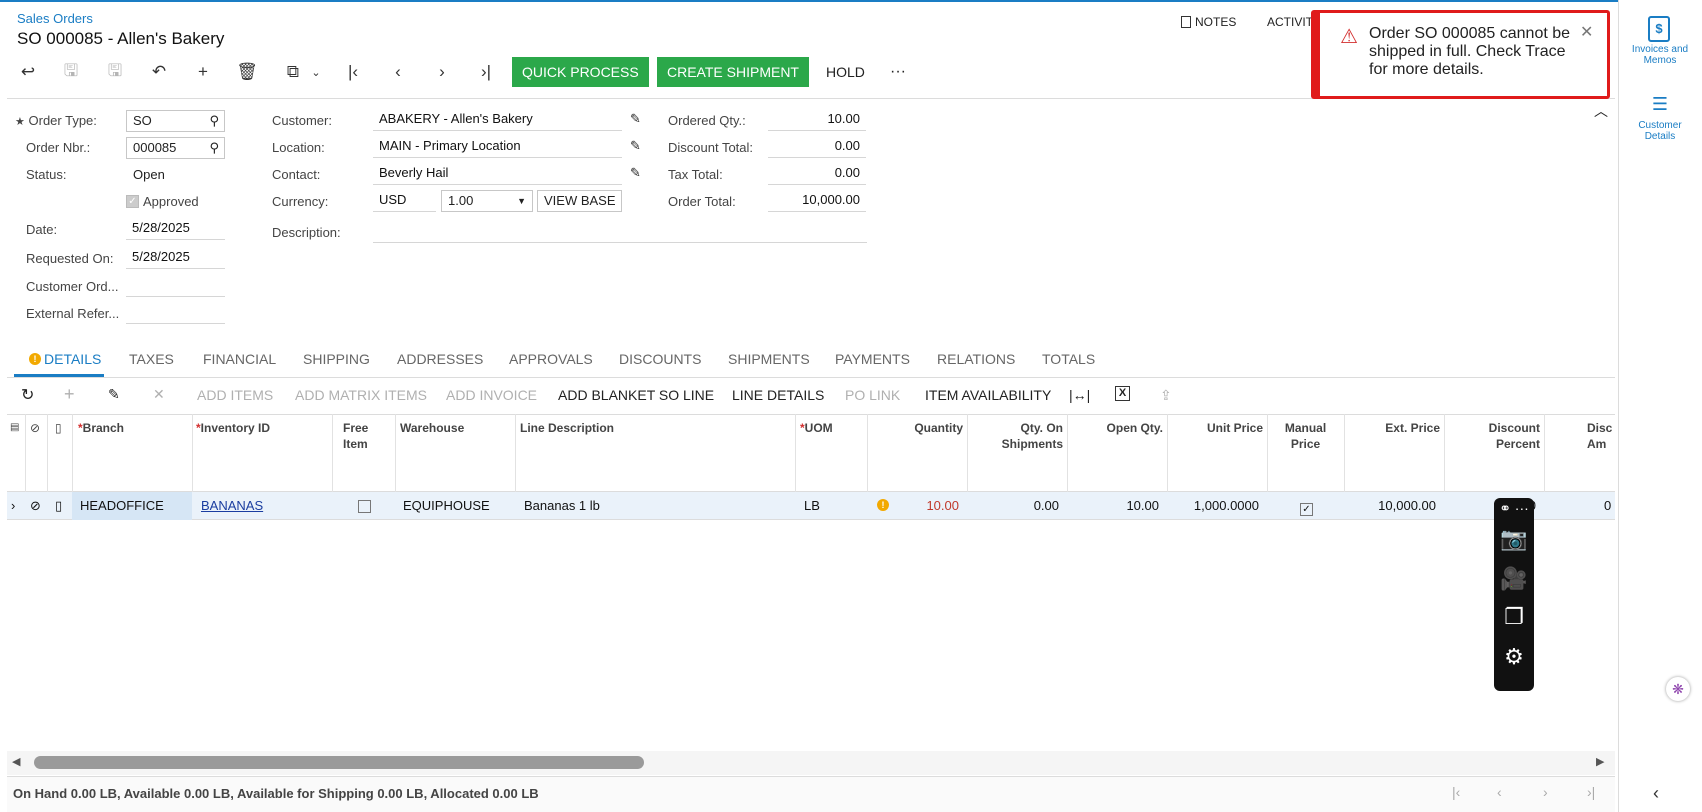  What do you see at coordinates (872, 395) in the screenshot?
I see `po-link-button: PO LINK` at bounding box center [872, 395].